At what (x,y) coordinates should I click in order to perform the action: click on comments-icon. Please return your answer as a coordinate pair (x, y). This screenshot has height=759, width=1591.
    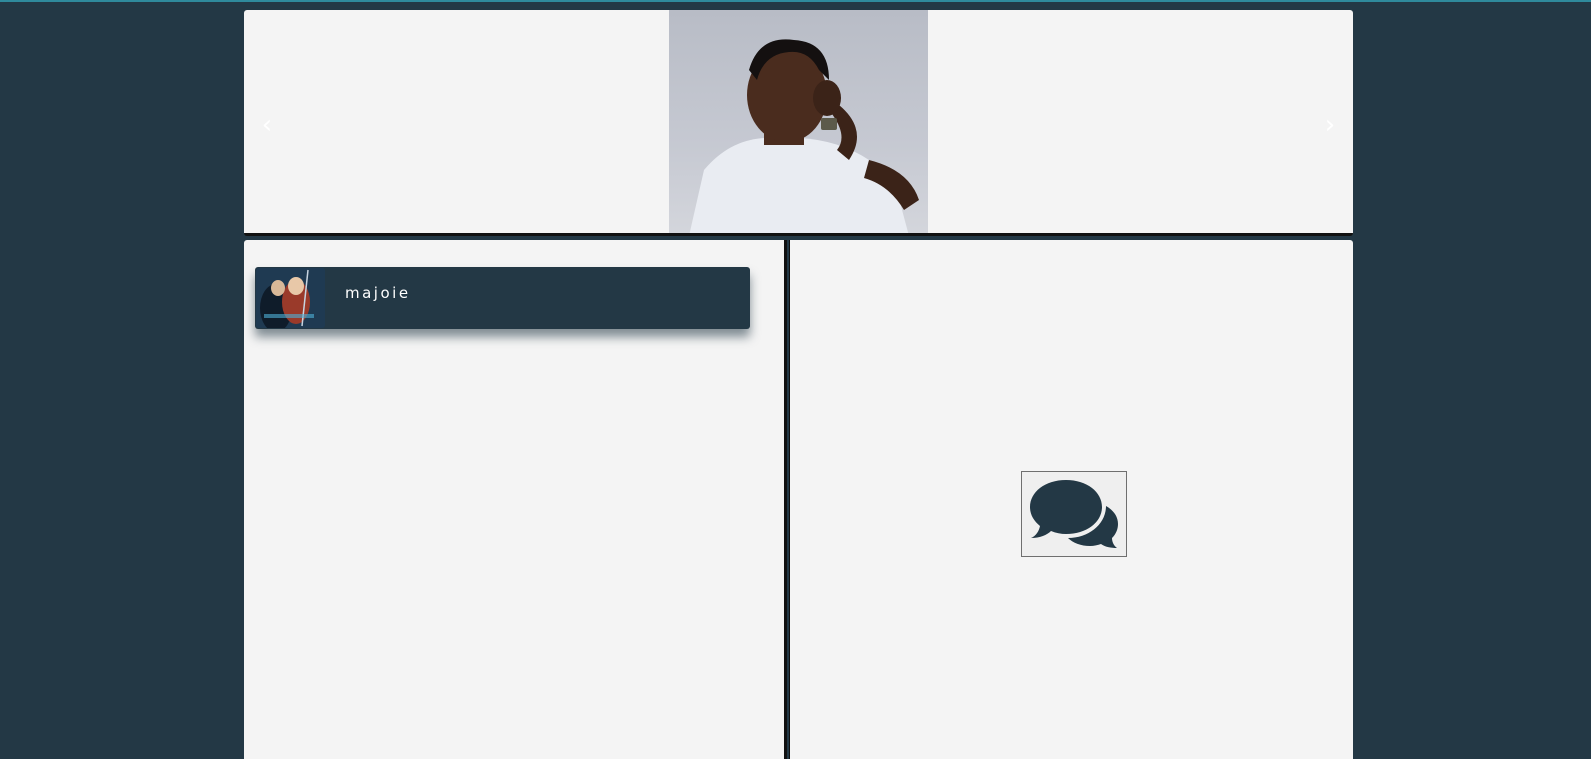
    Looking at the image, I should click on (1074, 514).